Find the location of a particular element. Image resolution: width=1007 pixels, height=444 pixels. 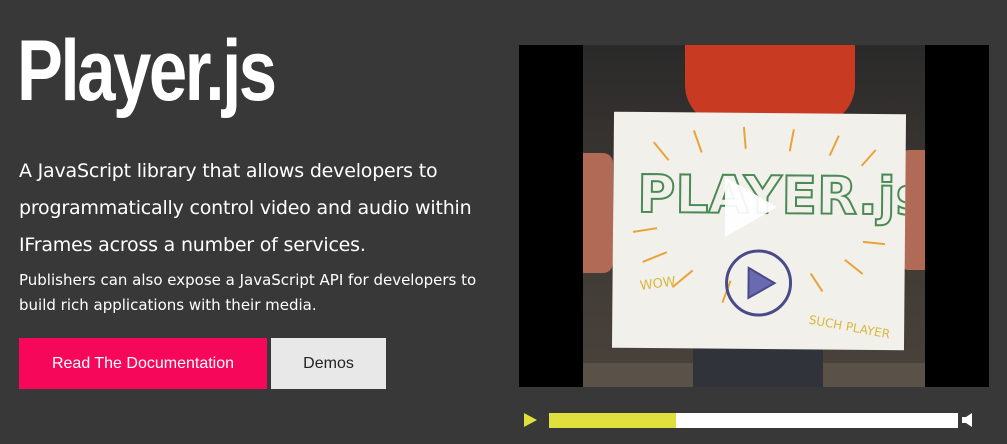

video-person-arm-left is located at coordinates (598, 213).